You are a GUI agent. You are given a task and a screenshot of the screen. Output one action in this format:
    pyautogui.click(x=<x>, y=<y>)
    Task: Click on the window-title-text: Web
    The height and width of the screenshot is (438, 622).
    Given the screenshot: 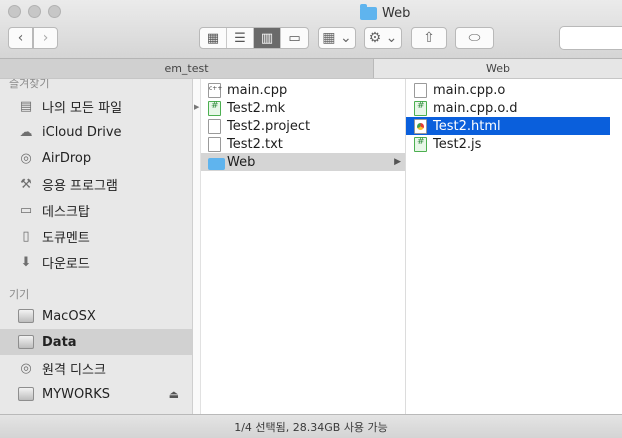 What is the action you would take?
    pyautogui.click(x=396, y=13)
    